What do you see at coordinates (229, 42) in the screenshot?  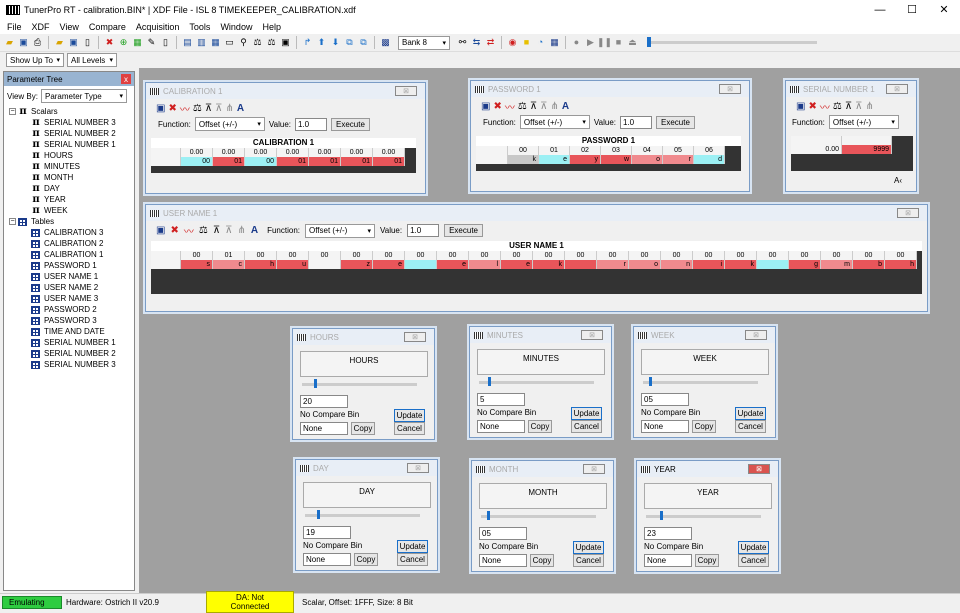 I see `monitor-icon: ▭` at bounding box center [229, 42].